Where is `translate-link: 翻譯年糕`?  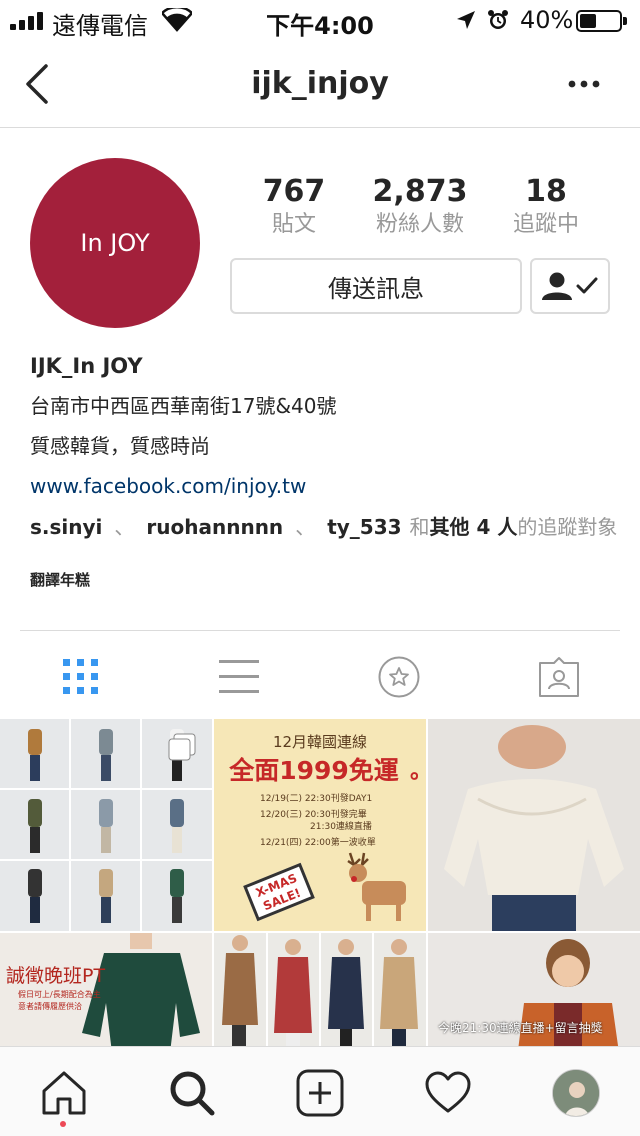 translate-link: 翻譯年糕 is located at coordinates (60, 580).